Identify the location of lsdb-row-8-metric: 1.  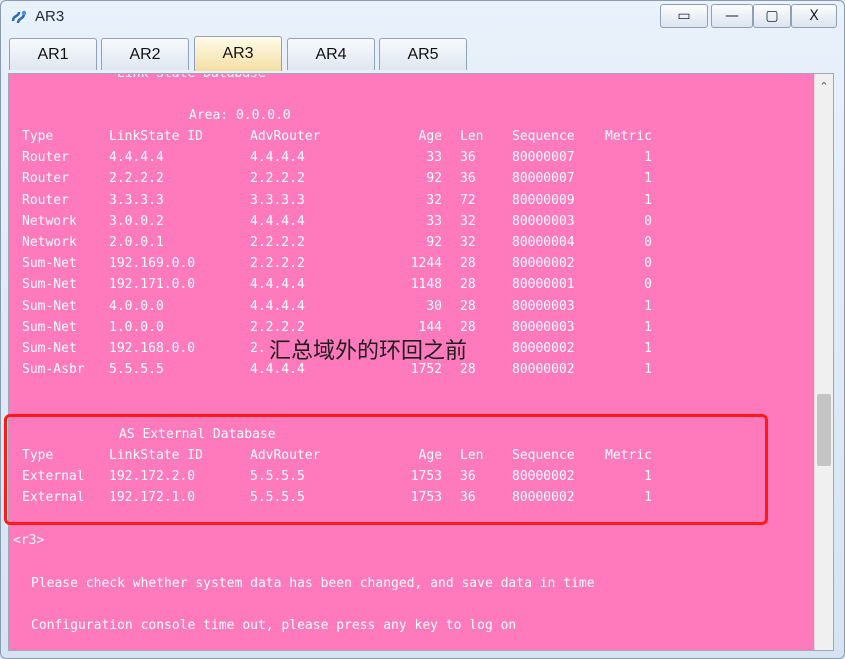
(648, 327).